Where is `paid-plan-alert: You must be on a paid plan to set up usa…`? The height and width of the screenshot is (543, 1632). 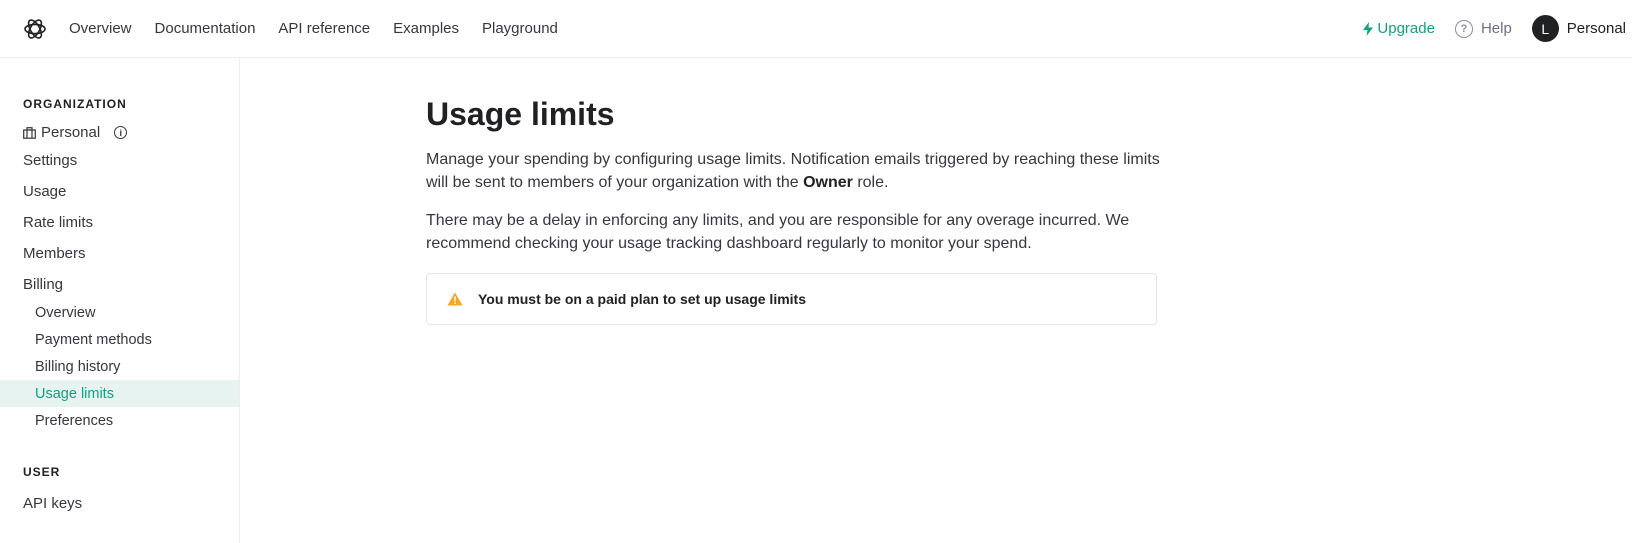 paid-plan-alert: You must be on a paid plan to set up usa… is located at coordinates (791, 299).